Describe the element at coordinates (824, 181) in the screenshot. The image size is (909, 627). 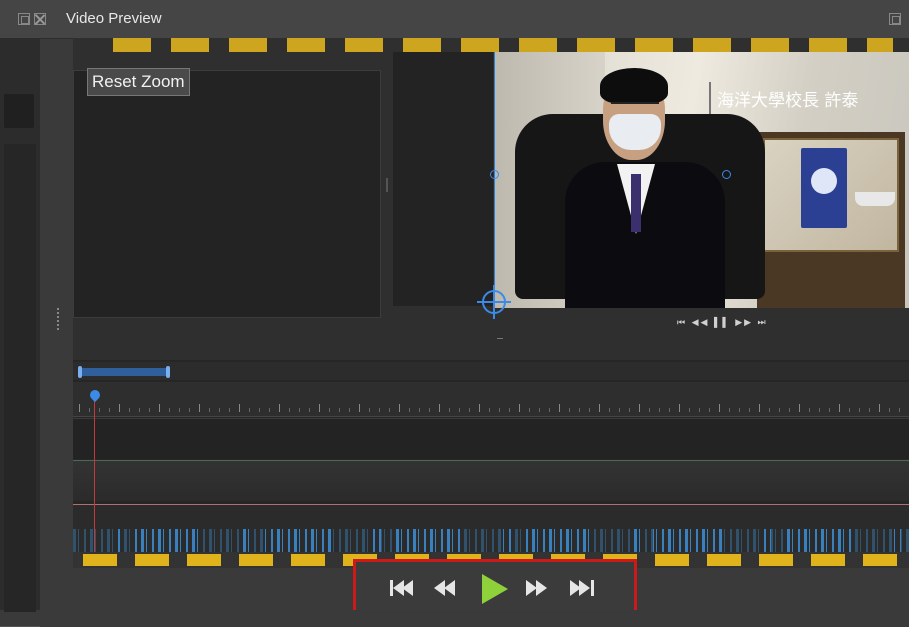
I see `frame-flag-emblem` at that location.